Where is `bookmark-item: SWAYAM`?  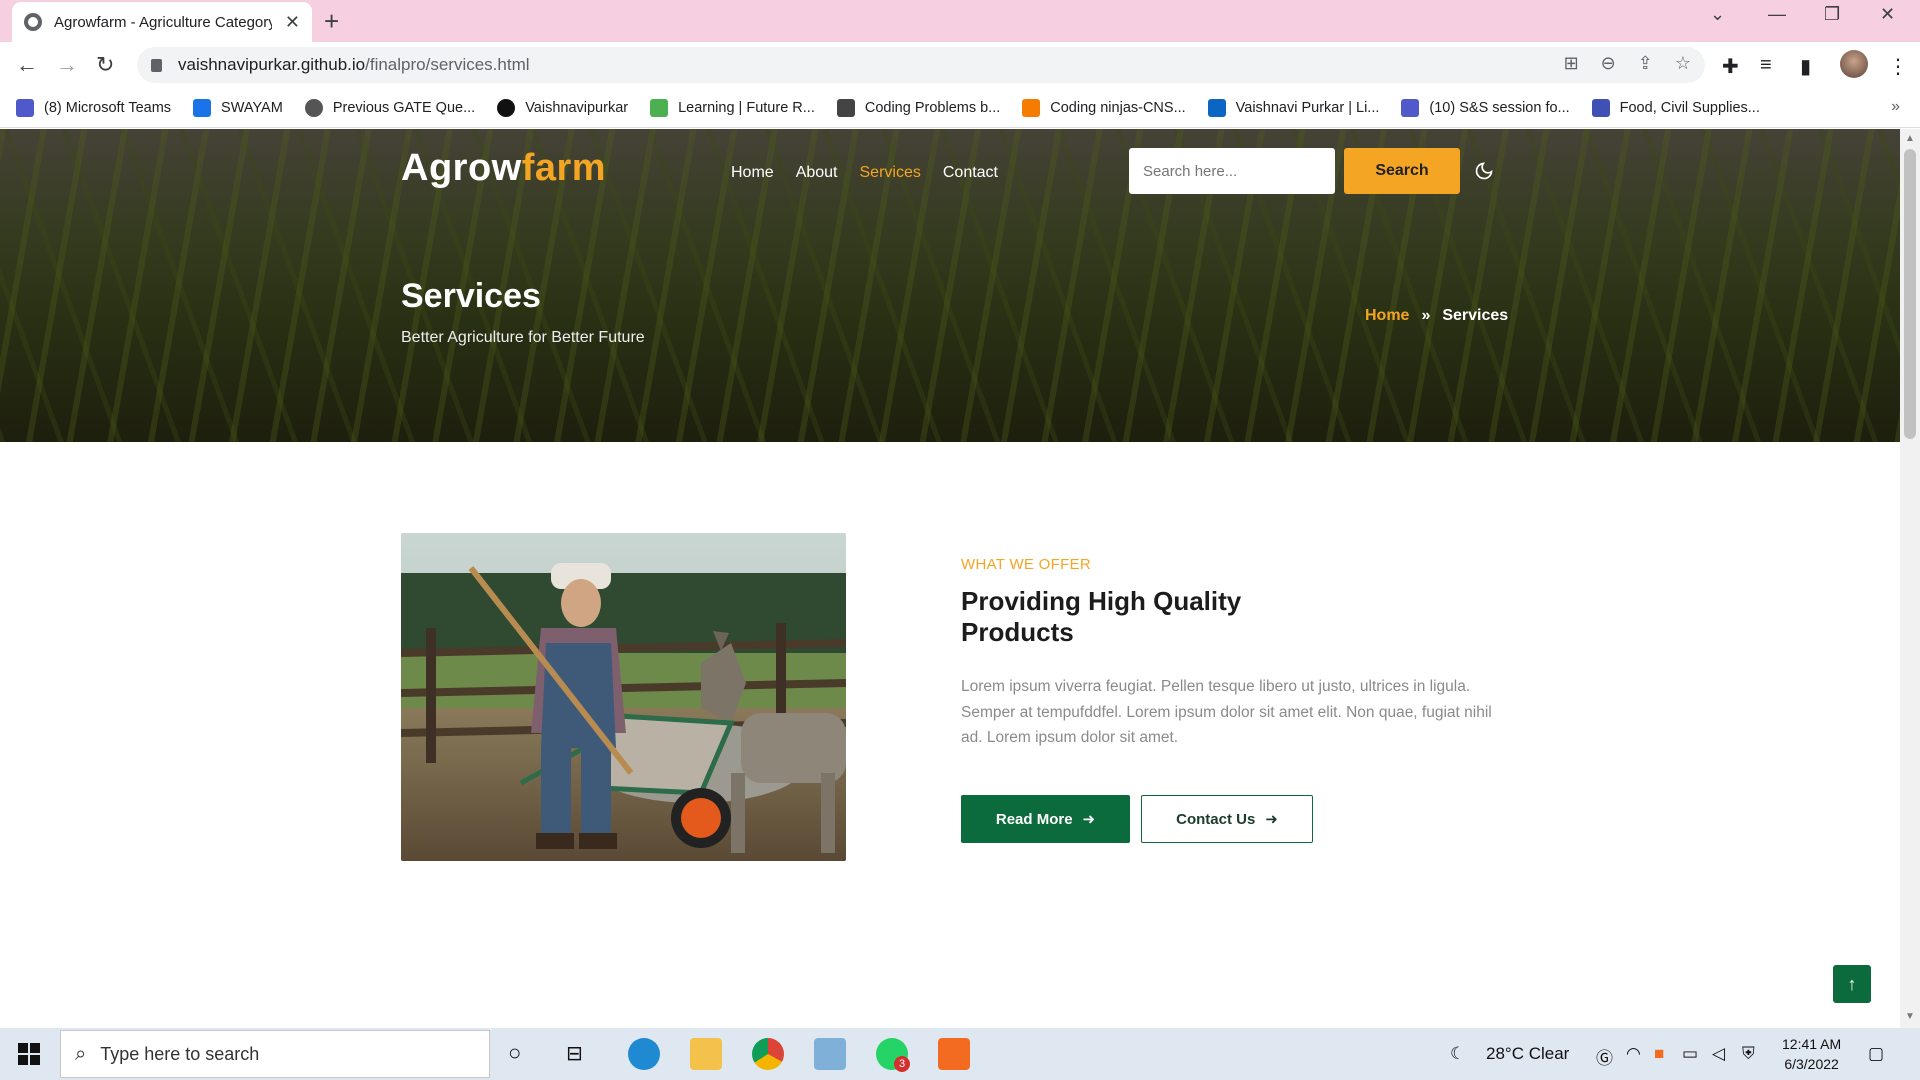
bookmark-item: SWAYAM is located at coordinates (238, 107).